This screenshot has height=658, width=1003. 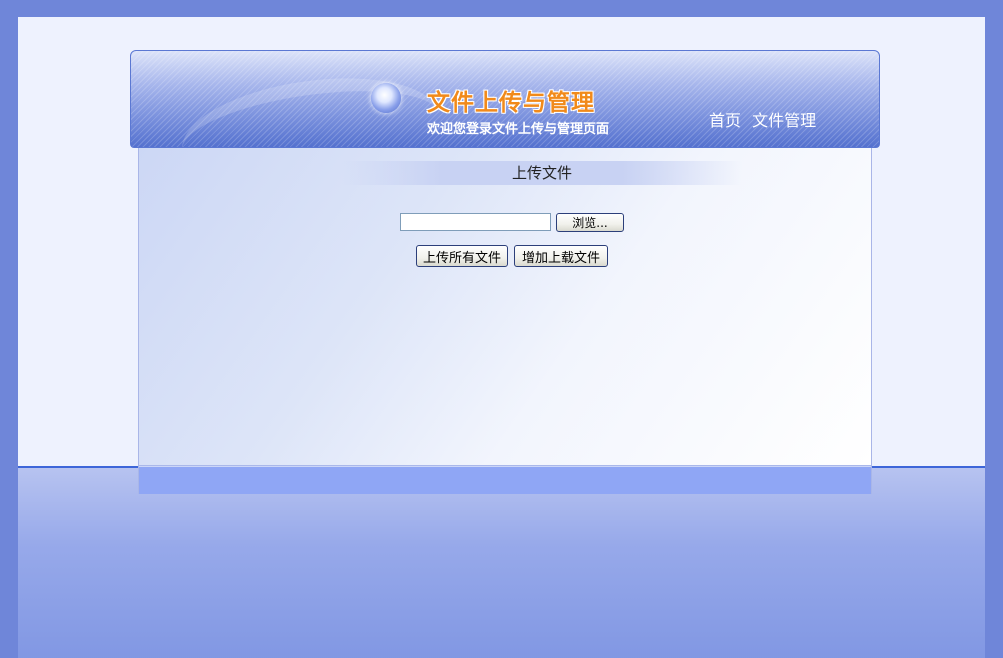 What do you see at coordinates (561, 256) in the screenshot?
I see `add-upload-file-button: 增加上载文件` at bounding box center [561, 256].